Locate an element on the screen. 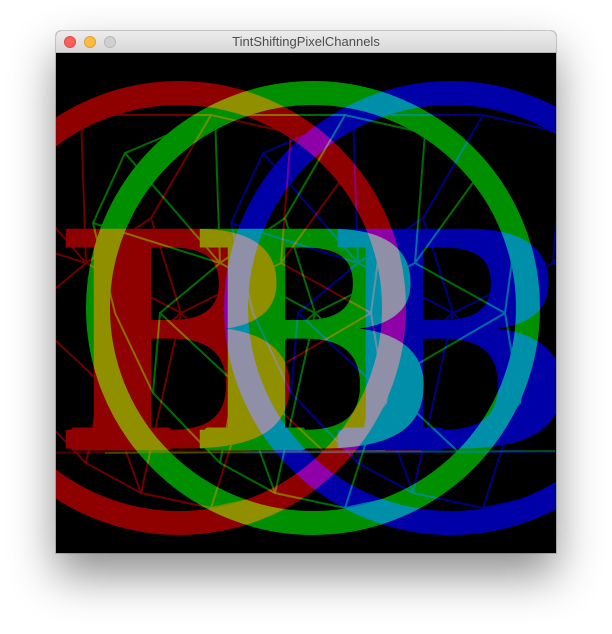 The image size is (612, 634). title-bar: TintShiftingPixelChannels is located at coordinates (306, 42).